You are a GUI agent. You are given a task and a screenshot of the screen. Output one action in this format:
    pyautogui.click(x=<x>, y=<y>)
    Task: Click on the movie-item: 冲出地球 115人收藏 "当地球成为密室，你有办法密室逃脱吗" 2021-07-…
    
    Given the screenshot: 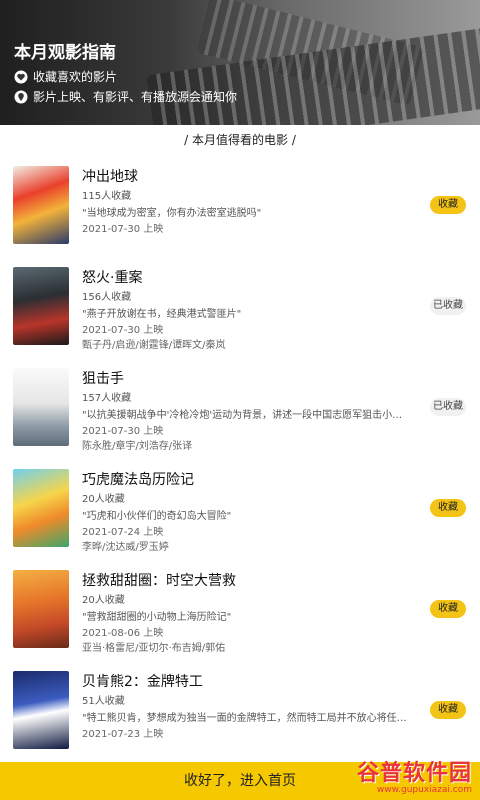 What is the action you would take?
    pyautogui.click(x=240, y=208)
    